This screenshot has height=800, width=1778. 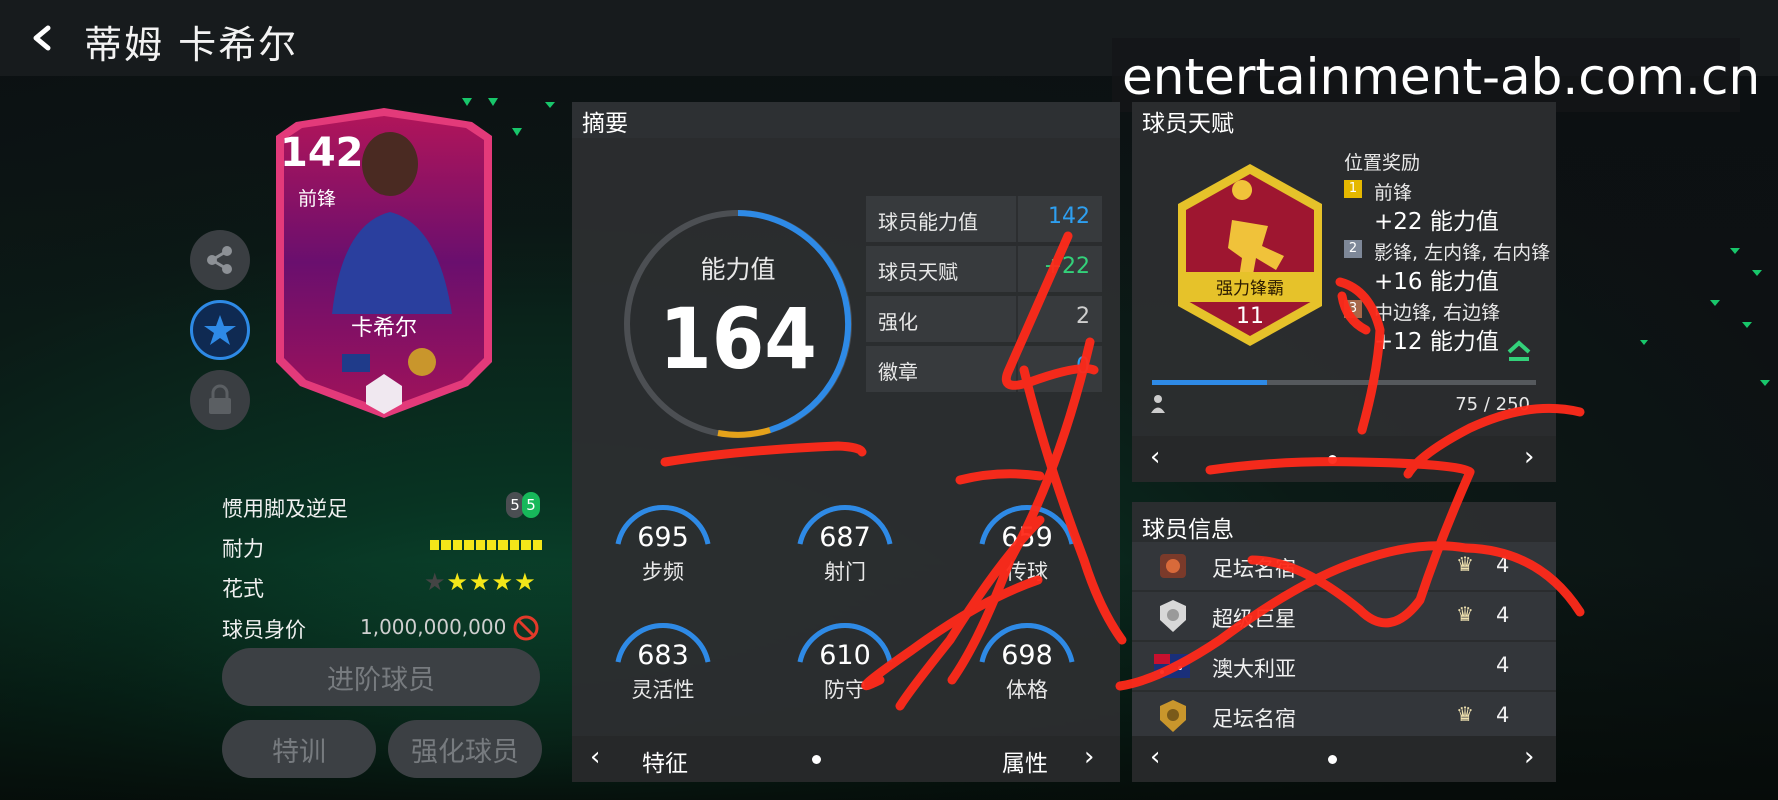 What do you see at coordinates (1083, 316) in the screenshot?
I see `table-value: 2` at bounding box center [1083, 316].